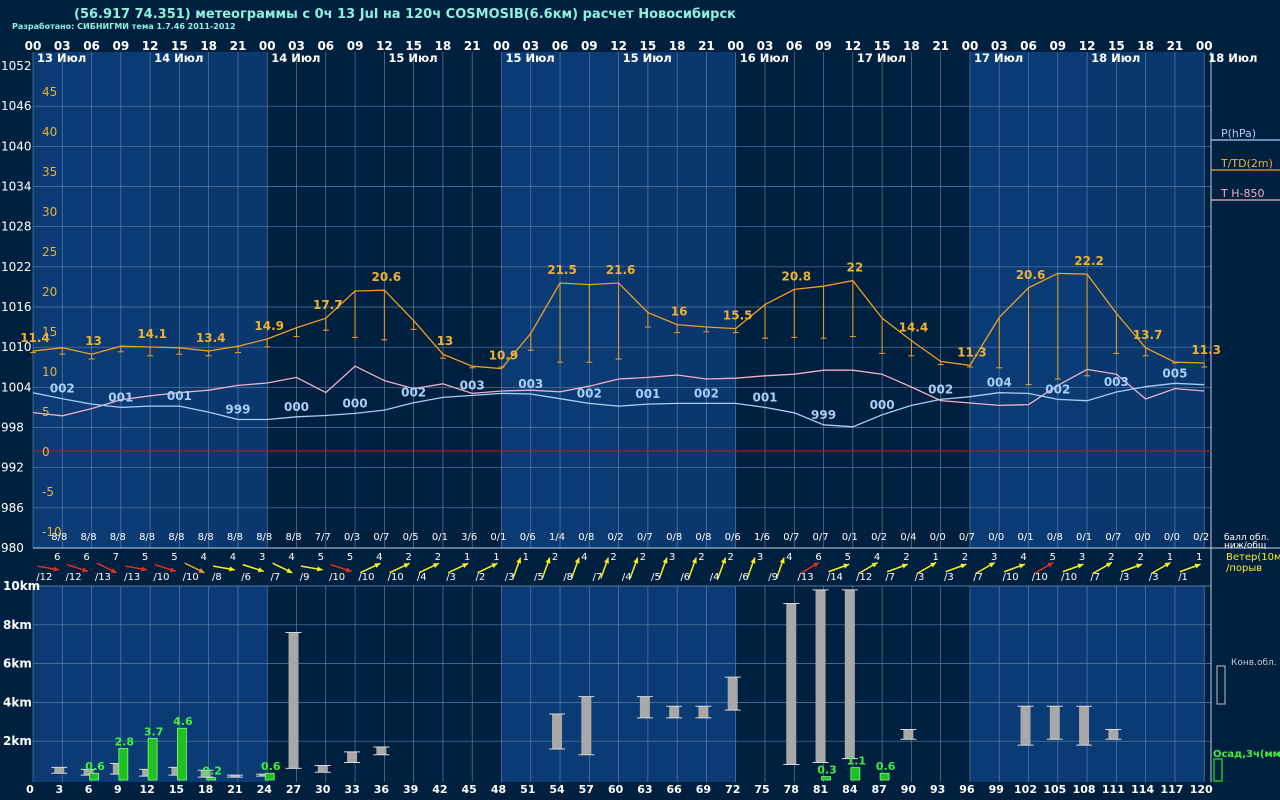 This screenshot has width=1280, height=800. Describe the element at coordinates (1142, 789) in the screenshot. I see `bottom-hour-label: 114` at that location.